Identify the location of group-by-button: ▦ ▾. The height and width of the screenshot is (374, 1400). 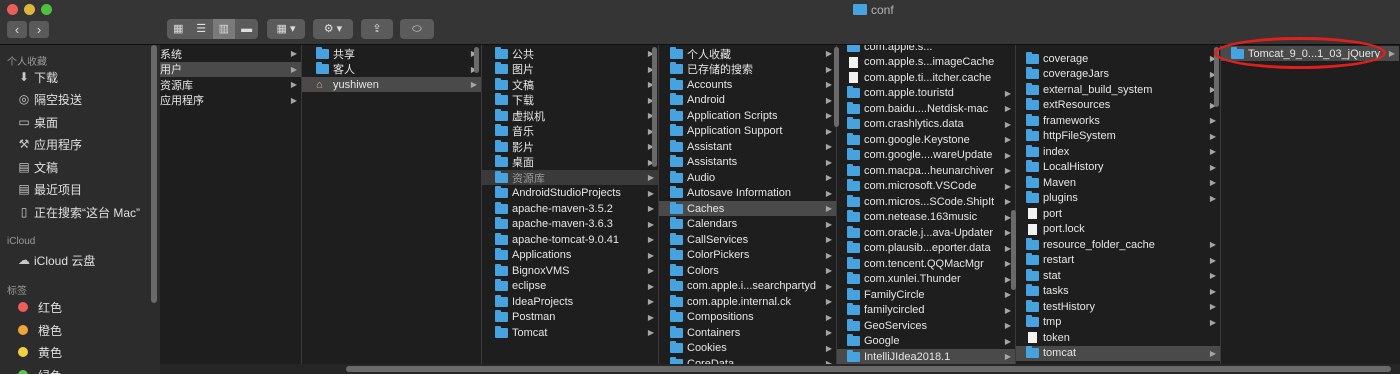
(286, 29).